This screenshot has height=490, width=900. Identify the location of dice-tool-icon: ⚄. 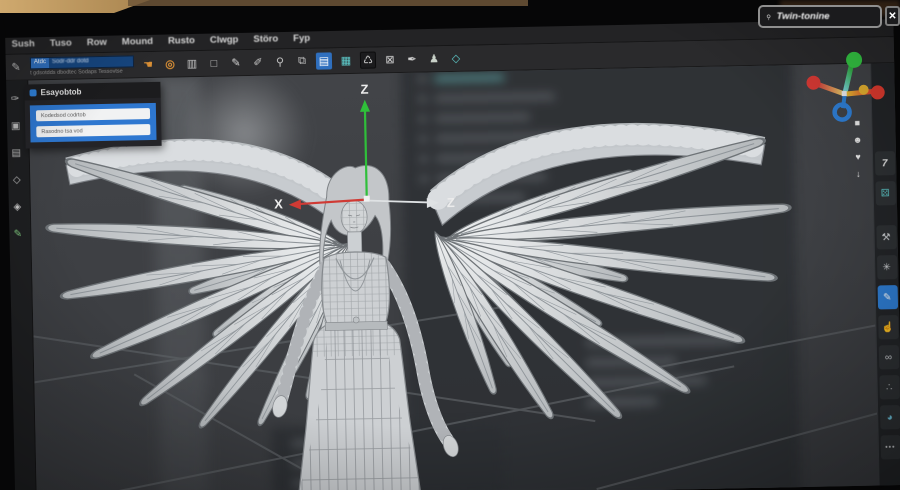
(885, 193).